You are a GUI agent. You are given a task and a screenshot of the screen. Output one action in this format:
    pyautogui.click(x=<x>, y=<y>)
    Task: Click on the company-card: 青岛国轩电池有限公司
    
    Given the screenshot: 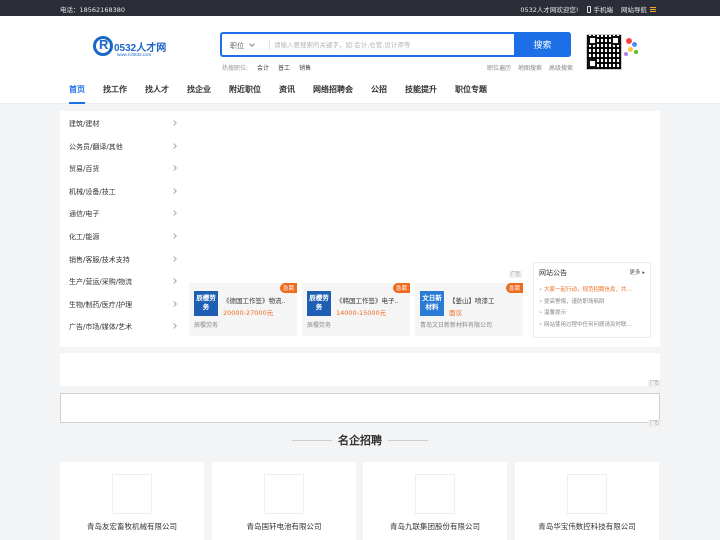 What is the action you would take?
    pyautogui.click(x=284, y=501)
    